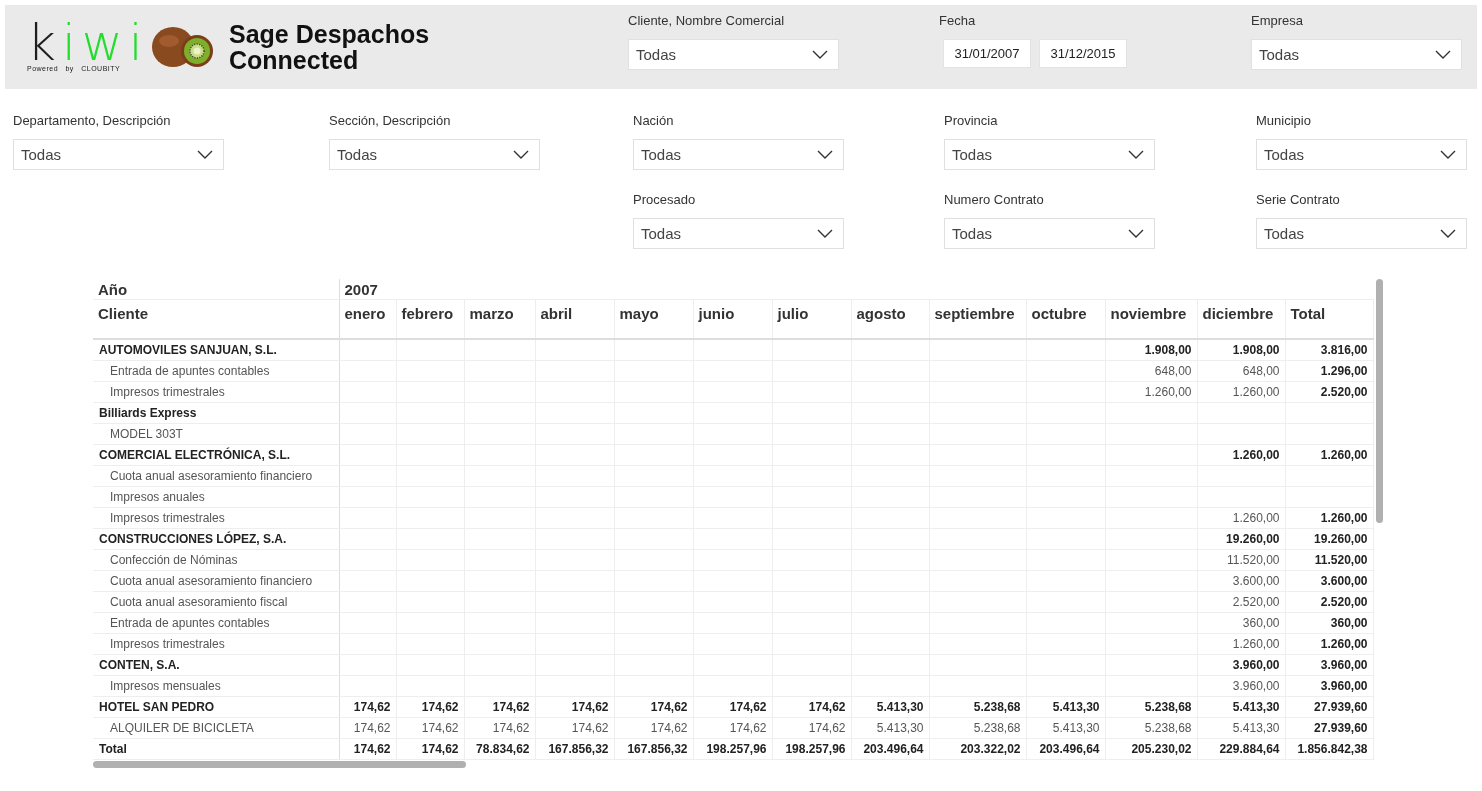  What do you see at coordinates (390, 121) in the screenshot?
I see `filter-label: Sección, Descripción` at bounding box center [390, 121].